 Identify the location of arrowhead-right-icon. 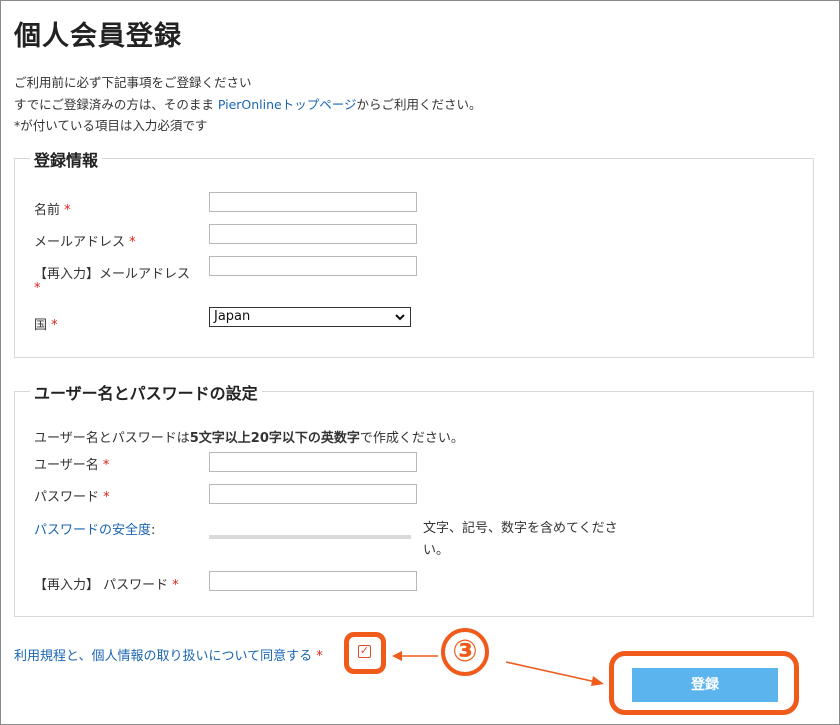
(597, 681).